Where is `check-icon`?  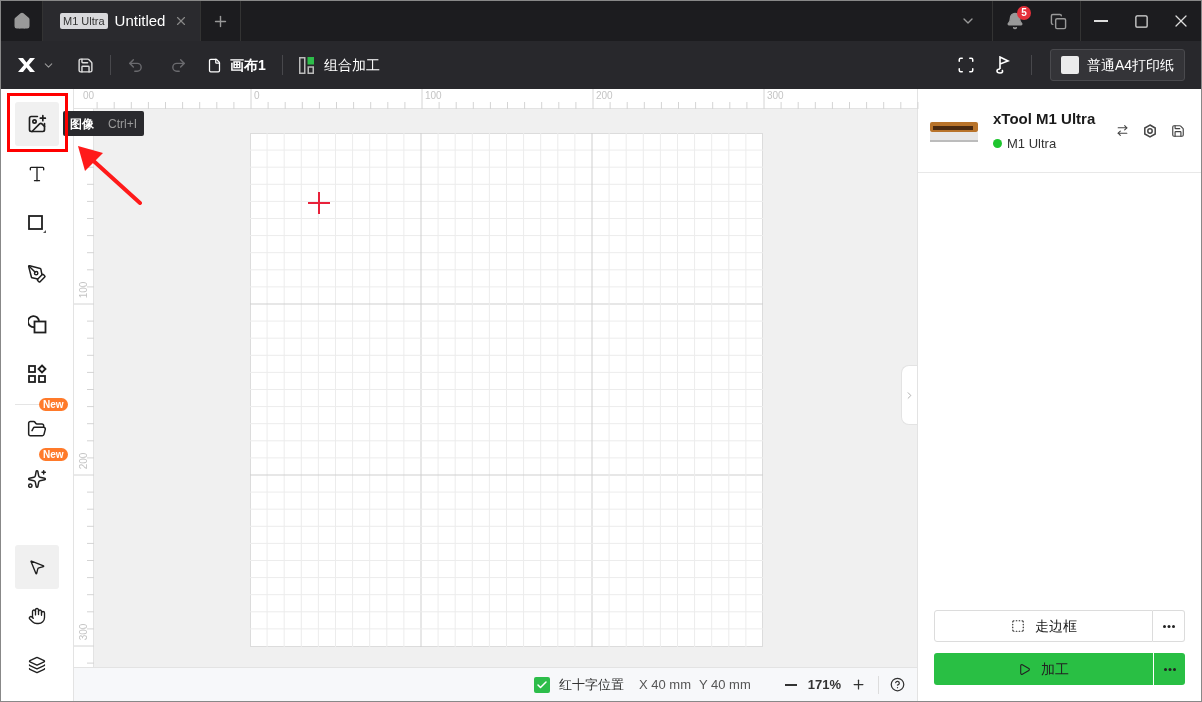 check-icon is located at coordinates (541, 684).